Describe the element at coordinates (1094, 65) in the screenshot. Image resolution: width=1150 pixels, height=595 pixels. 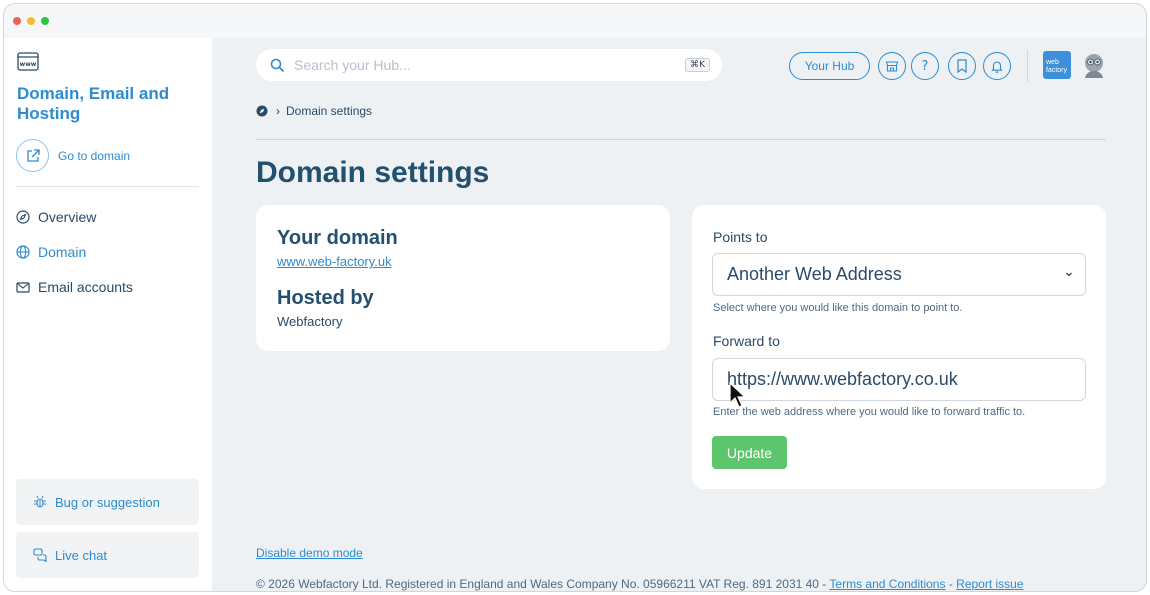
I see `avatar` at that location.